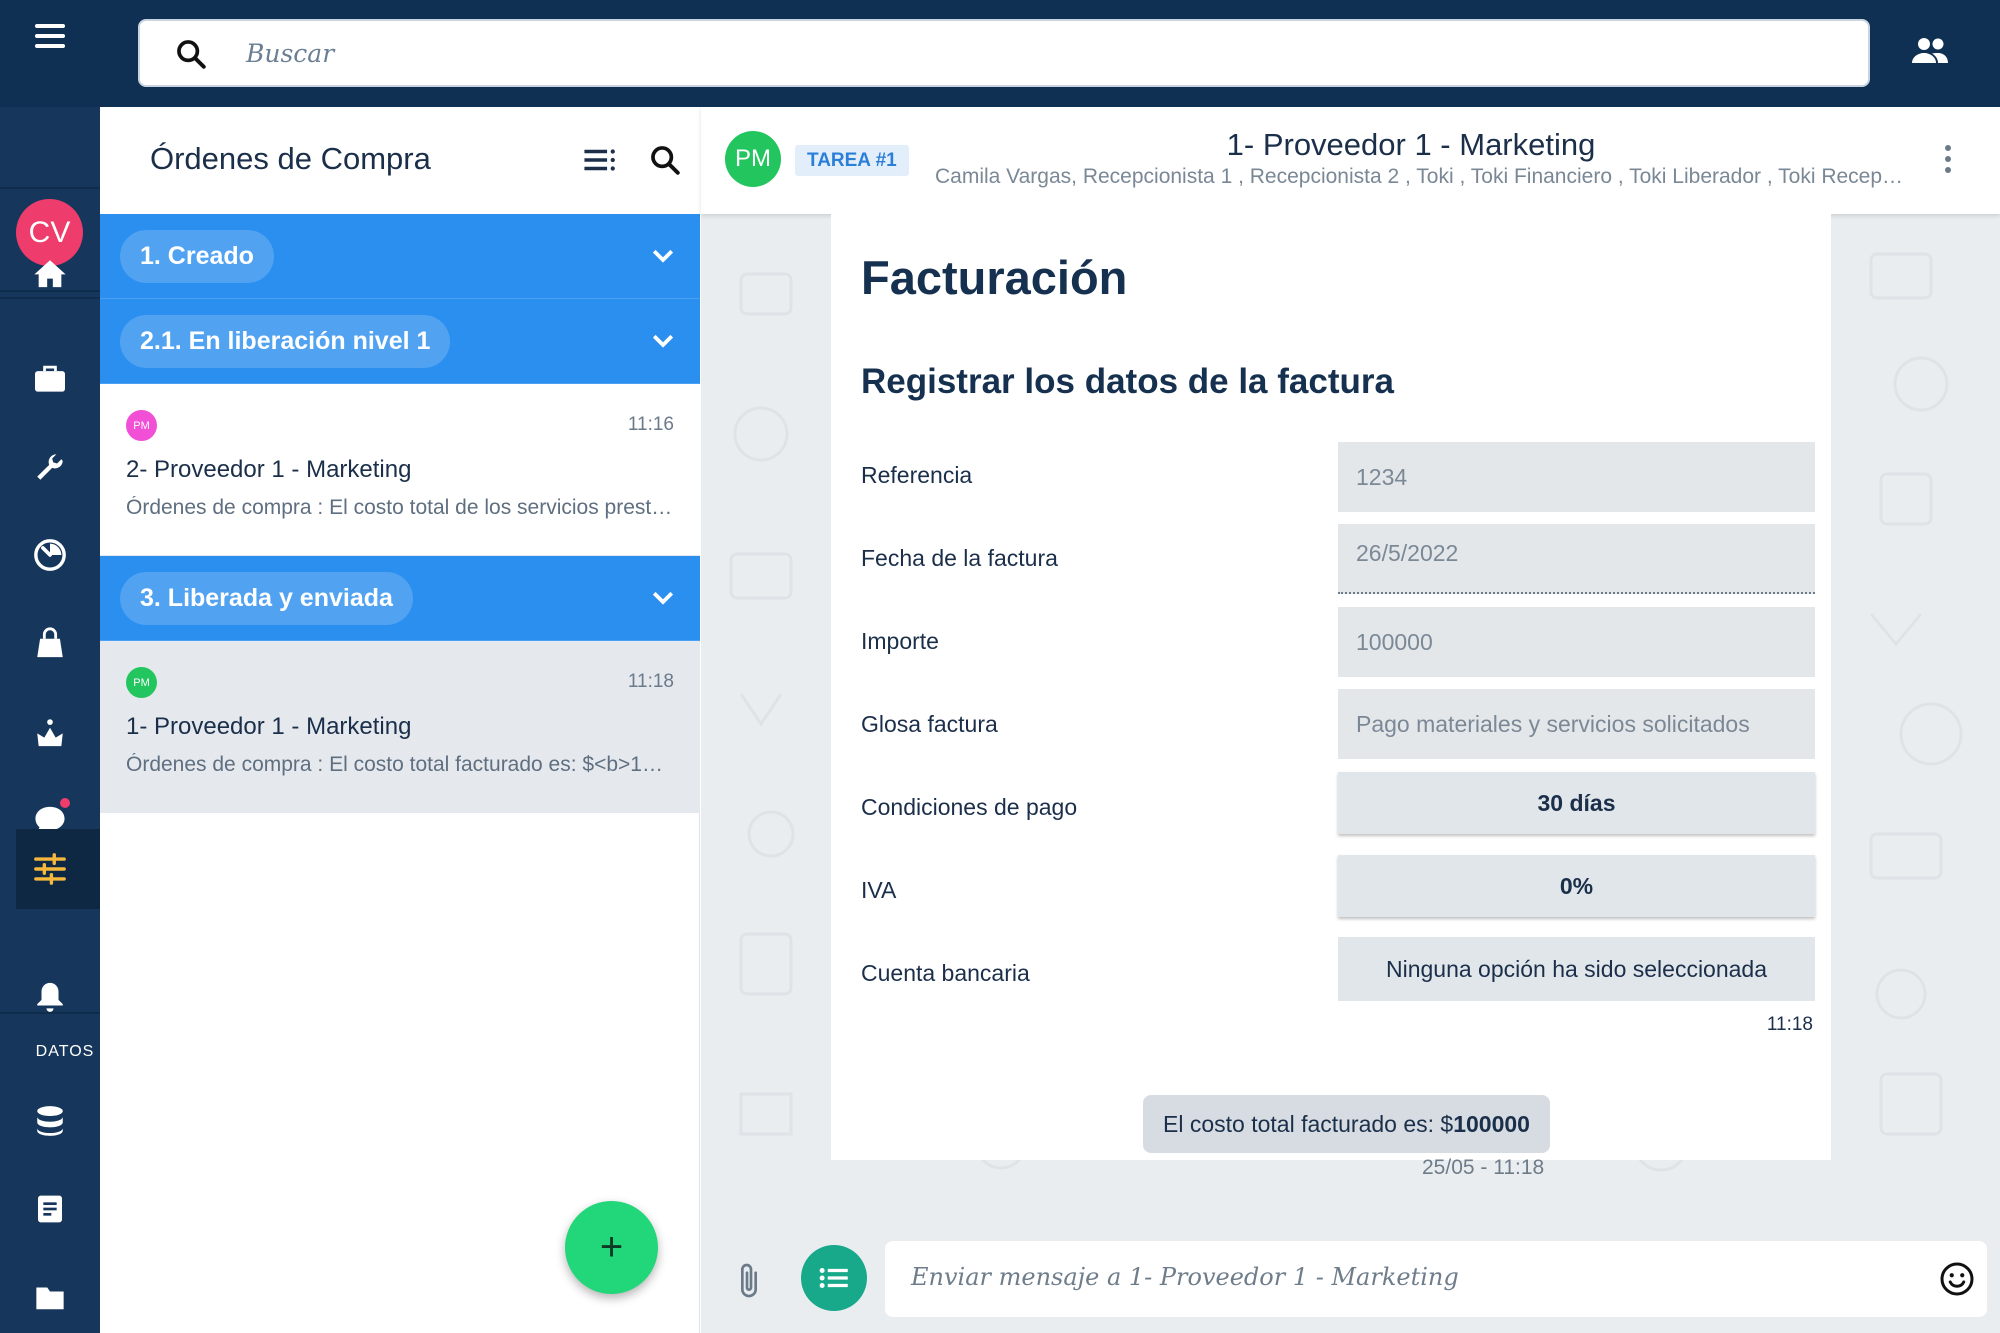 The height and width of the screenshot is (1333, 2000). Describe the element at coordinates (1576, 803) in the screenshot. I see `payment-terms-select: 30 días` at that location.